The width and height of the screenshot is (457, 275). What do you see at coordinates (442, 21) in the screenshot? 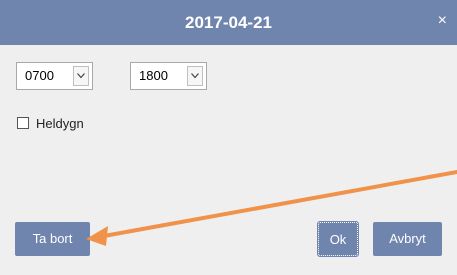
I see `close-icon: ×` at bounding box center [442, 21].